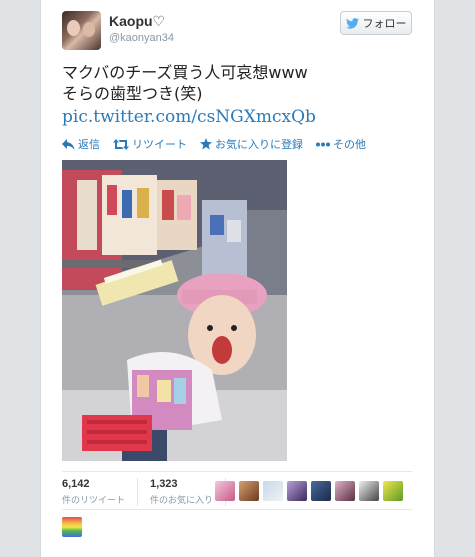  I want to click on favorite-label: お気に入りに登録, so click(259, 145).